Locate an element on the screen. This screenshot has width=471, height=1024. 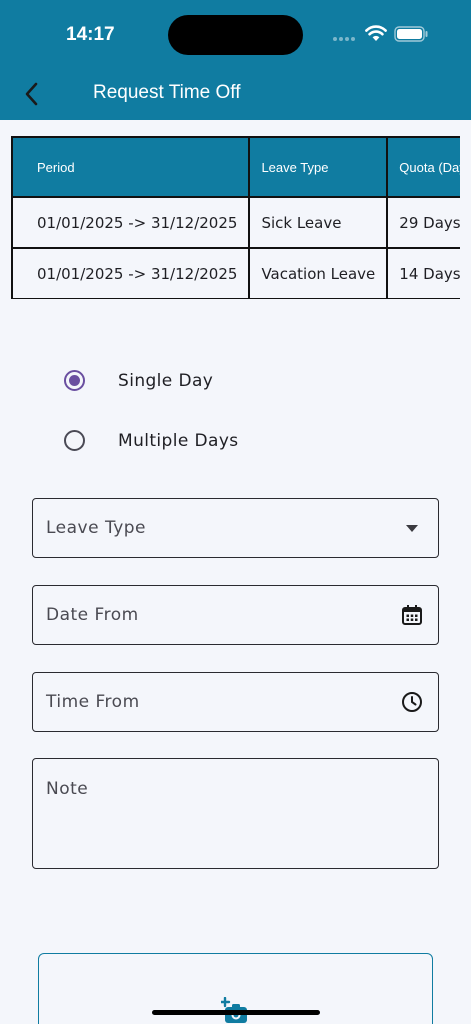
battery-icon is located at coordinates (411, 34).